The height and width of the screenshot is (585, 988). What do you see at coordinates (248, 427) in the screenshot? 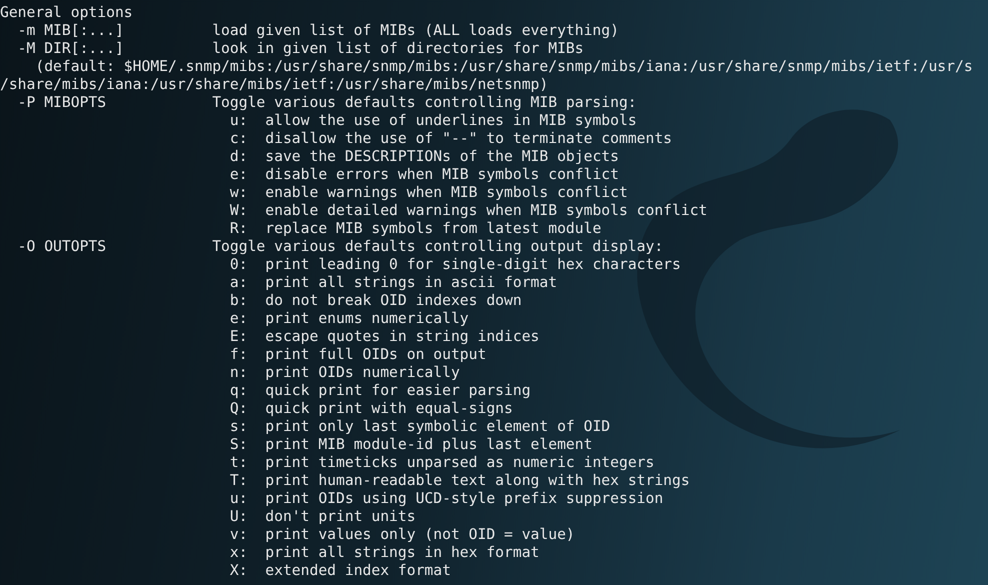
I see `option-key: s:` at bounding box center [248, 427].